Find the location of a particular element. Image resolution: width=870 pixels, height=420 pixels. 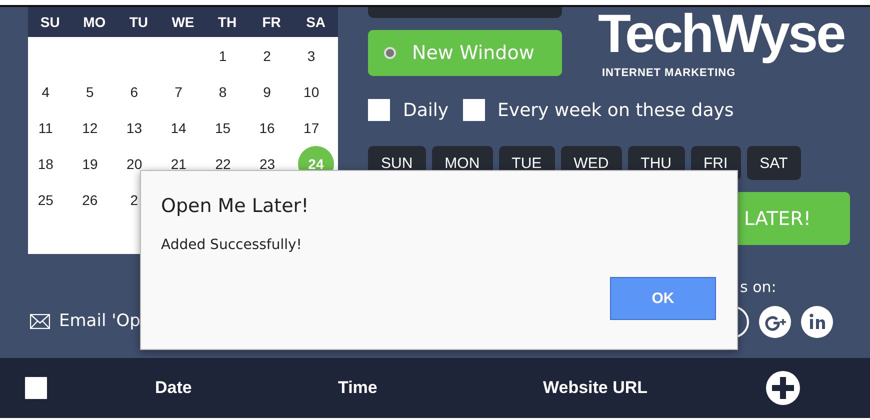

date-cell: 15 is located at coordinates (227, 128).